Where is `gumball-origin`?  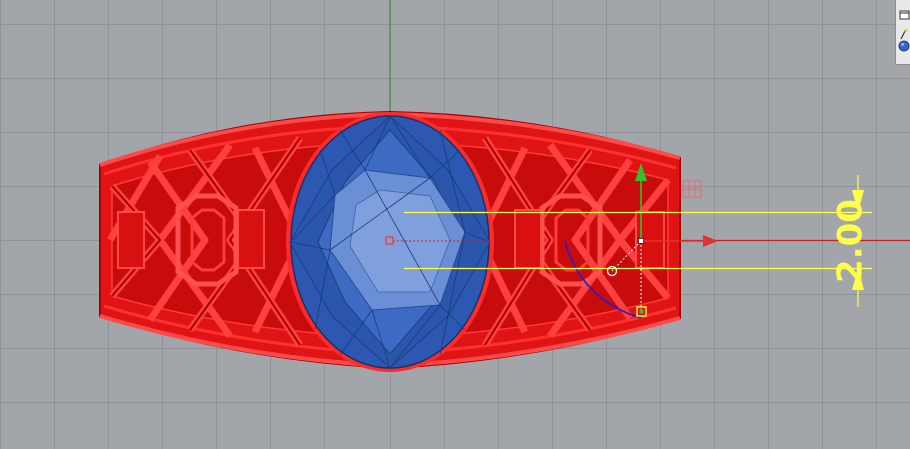 gumball-origin is located at coordinates (641, 241).